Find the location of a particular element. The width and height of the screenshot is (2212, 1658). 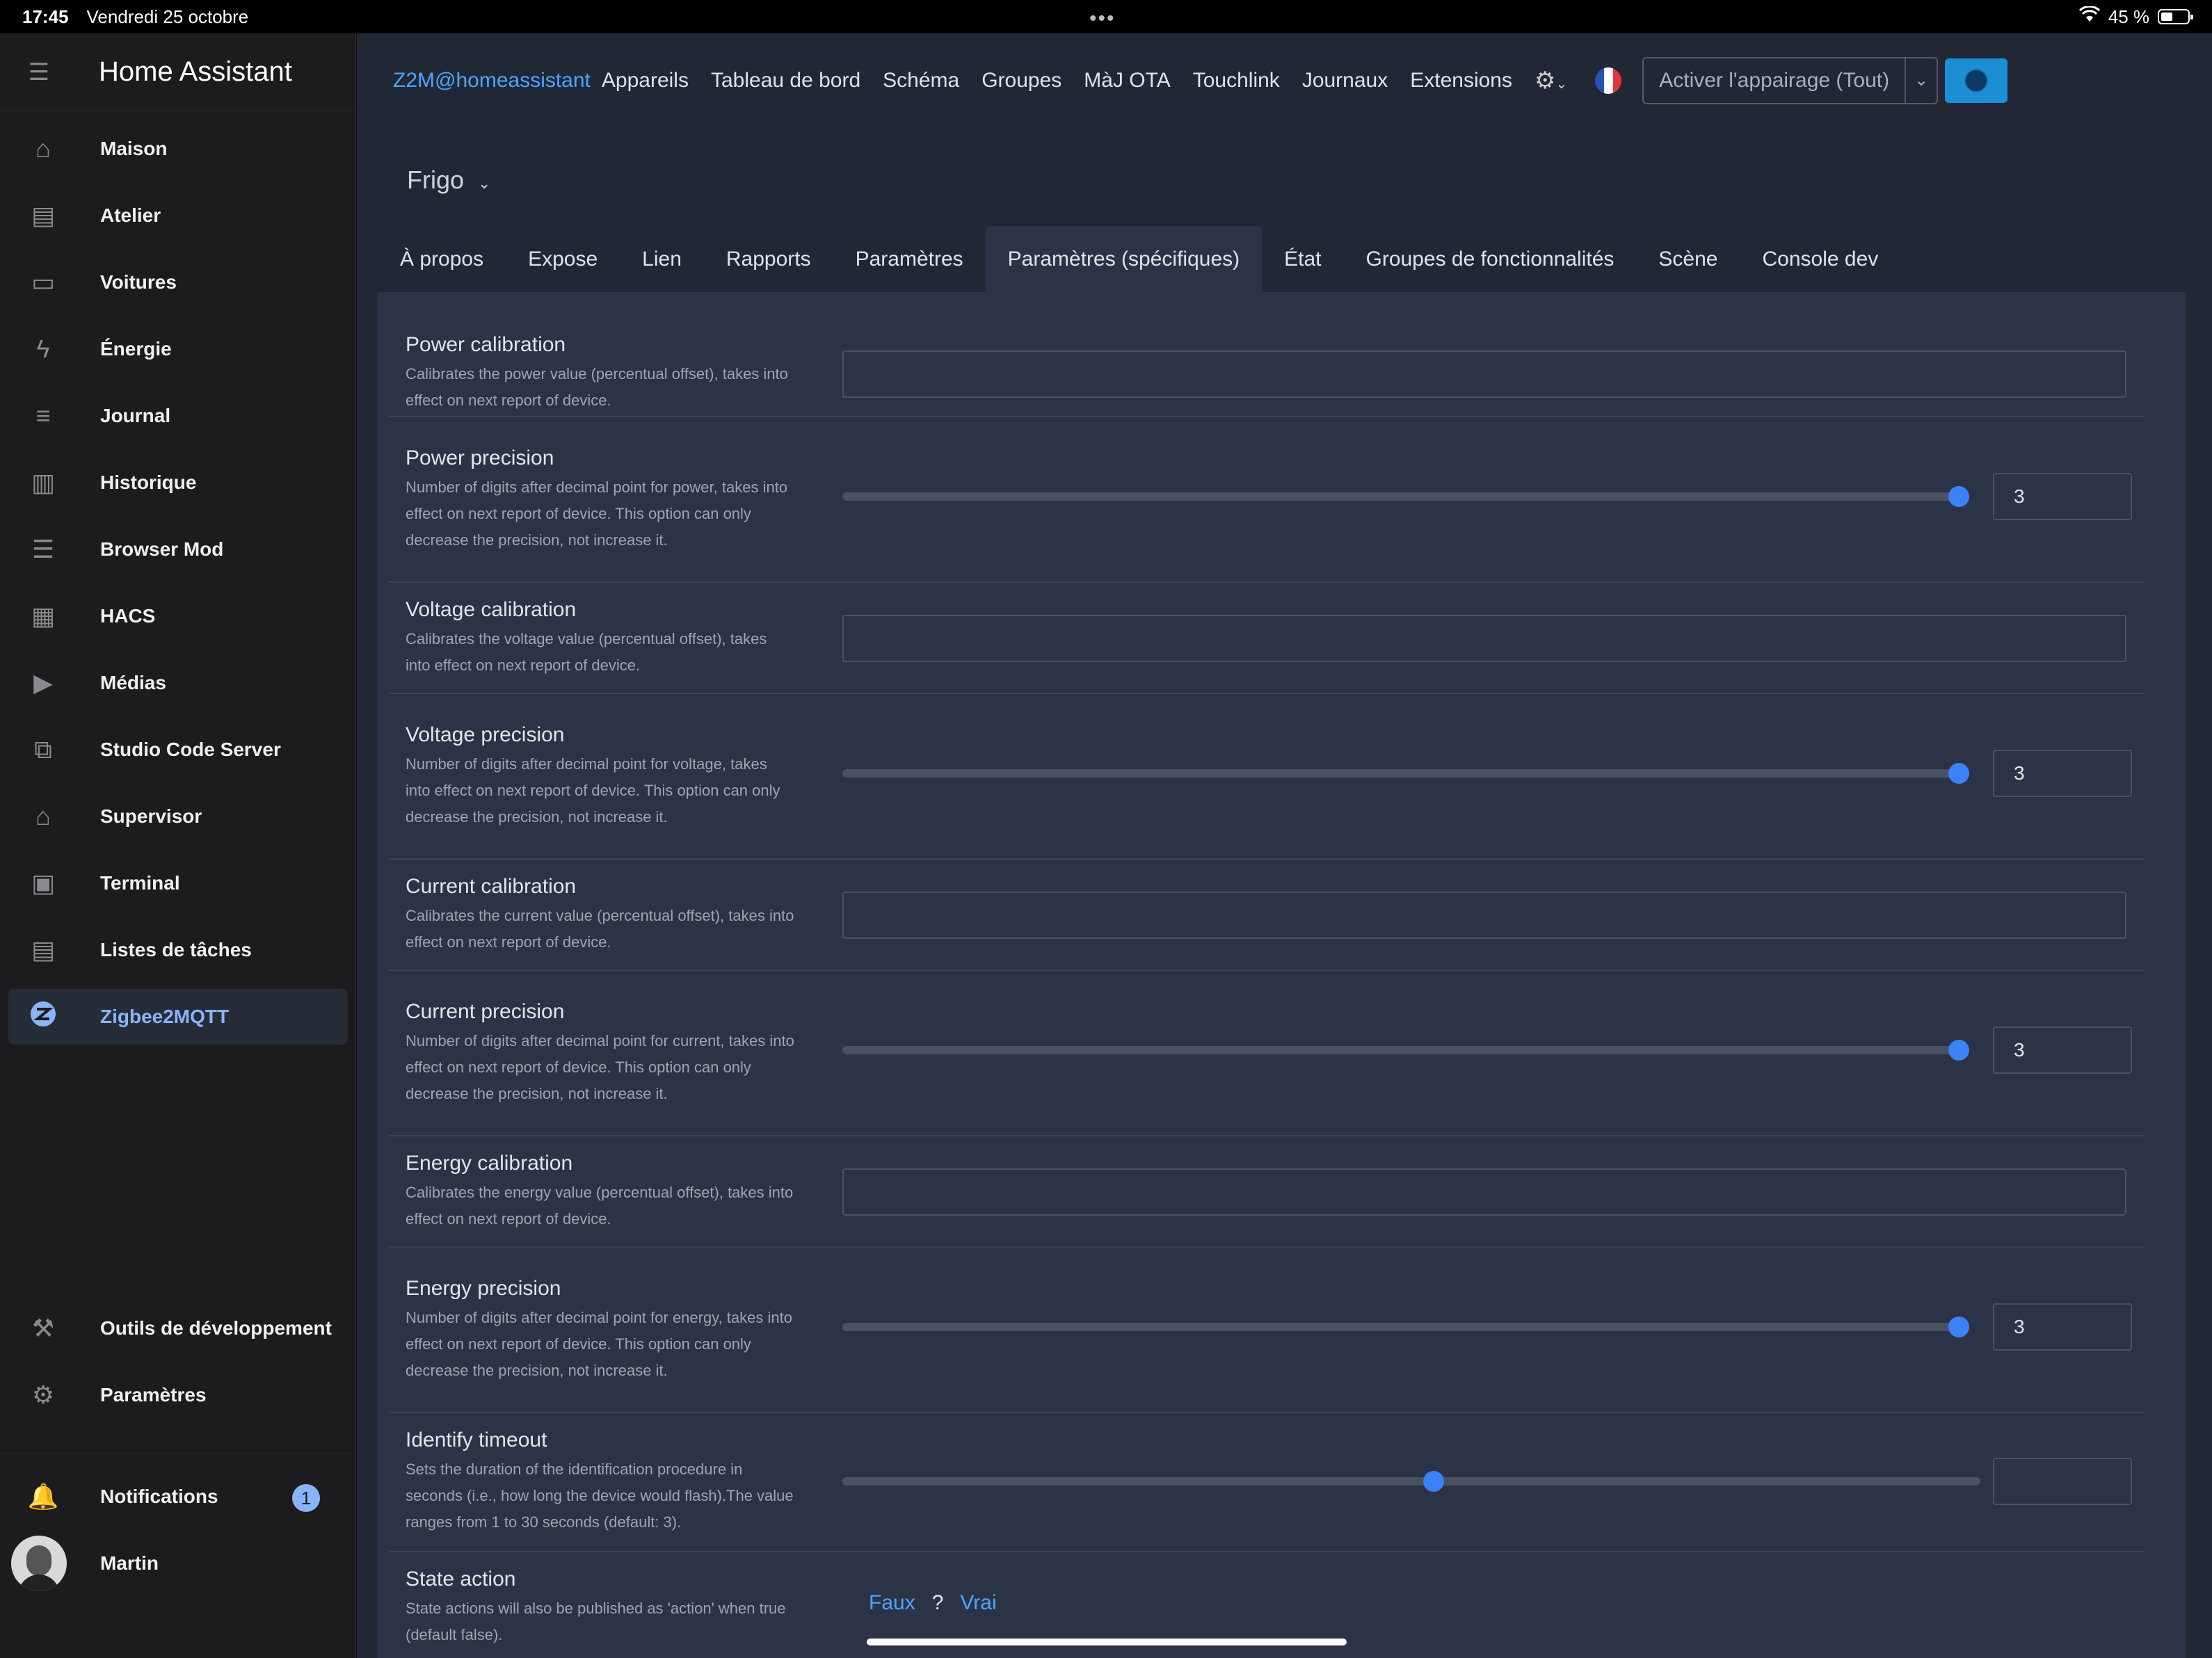

sidebar-item-user: Martin is located at coordinates (178, 1563).